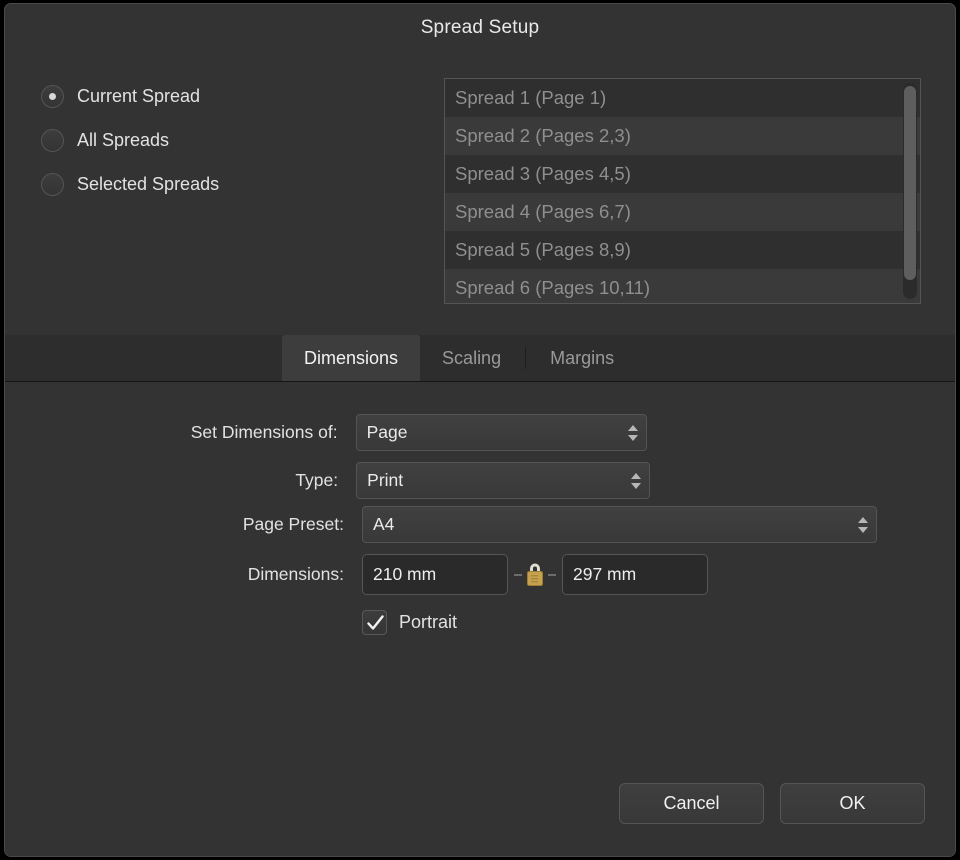  I want to click on radio-all-spreads: All Spreads, so click(211, 140).